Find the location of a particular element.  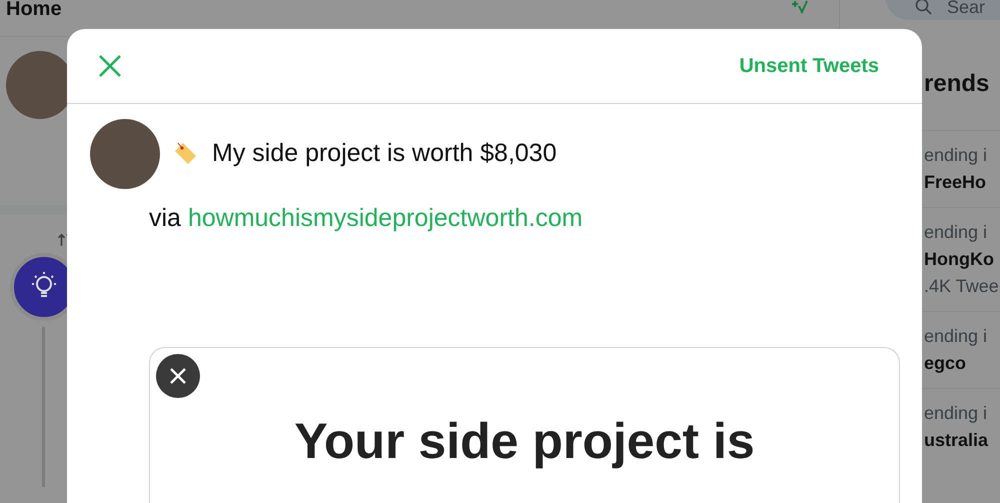

link: howmuchismysideprojectworth.com is located at coordinates (385, 218).